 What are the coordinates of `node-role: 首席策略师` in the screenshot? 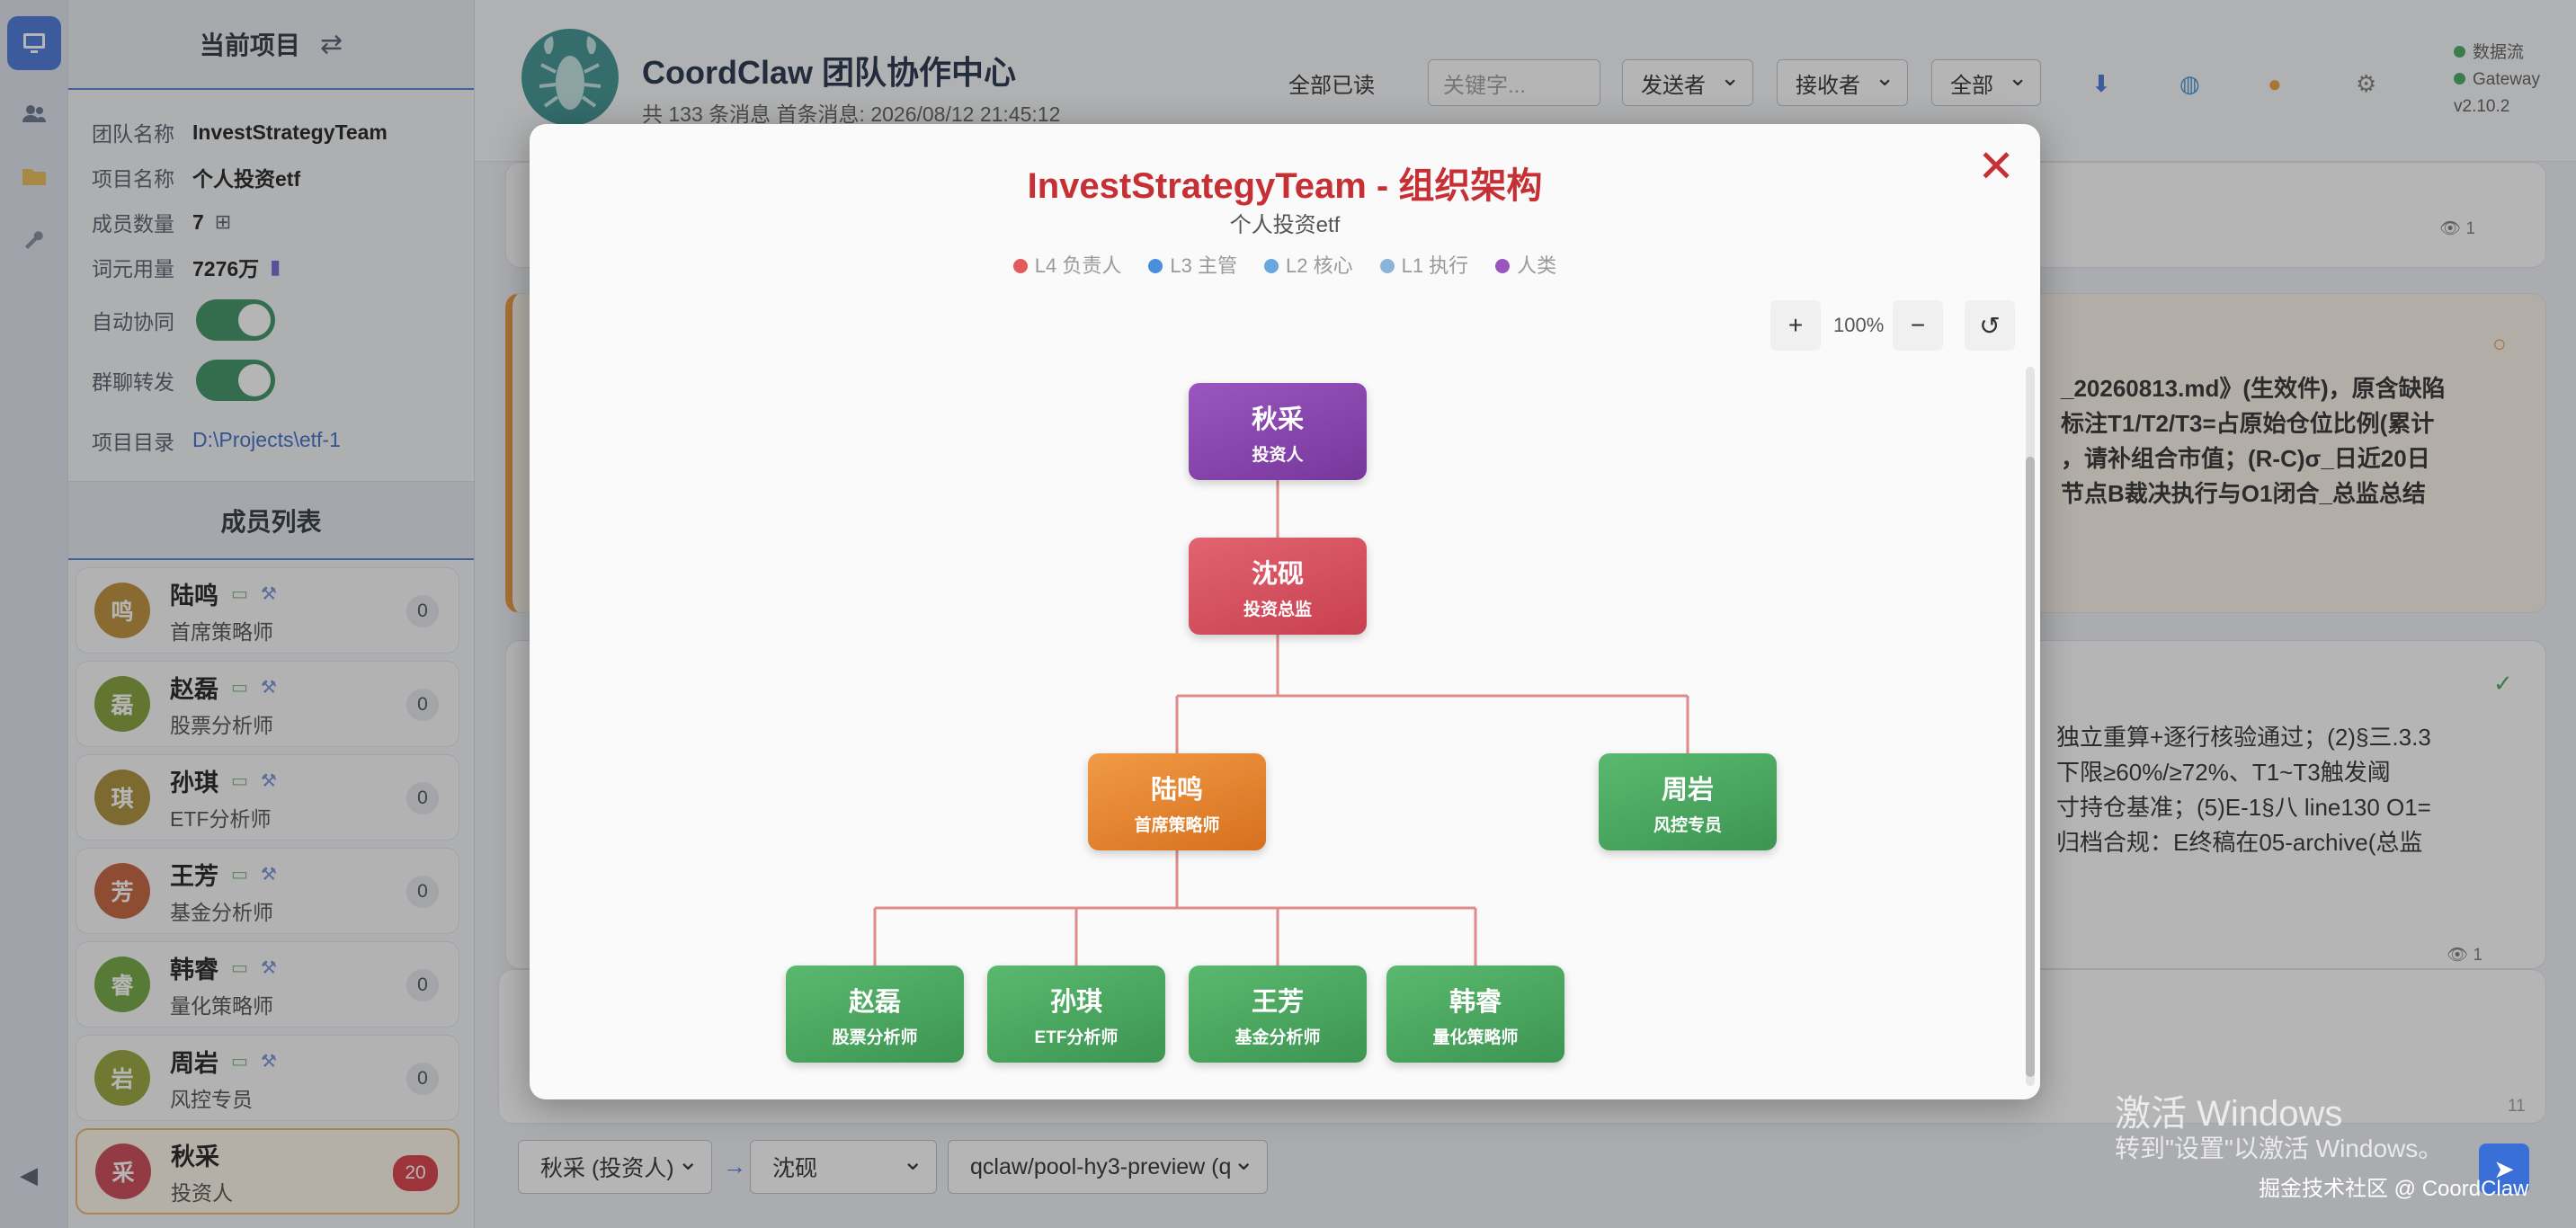 It's located at (1177, 825).